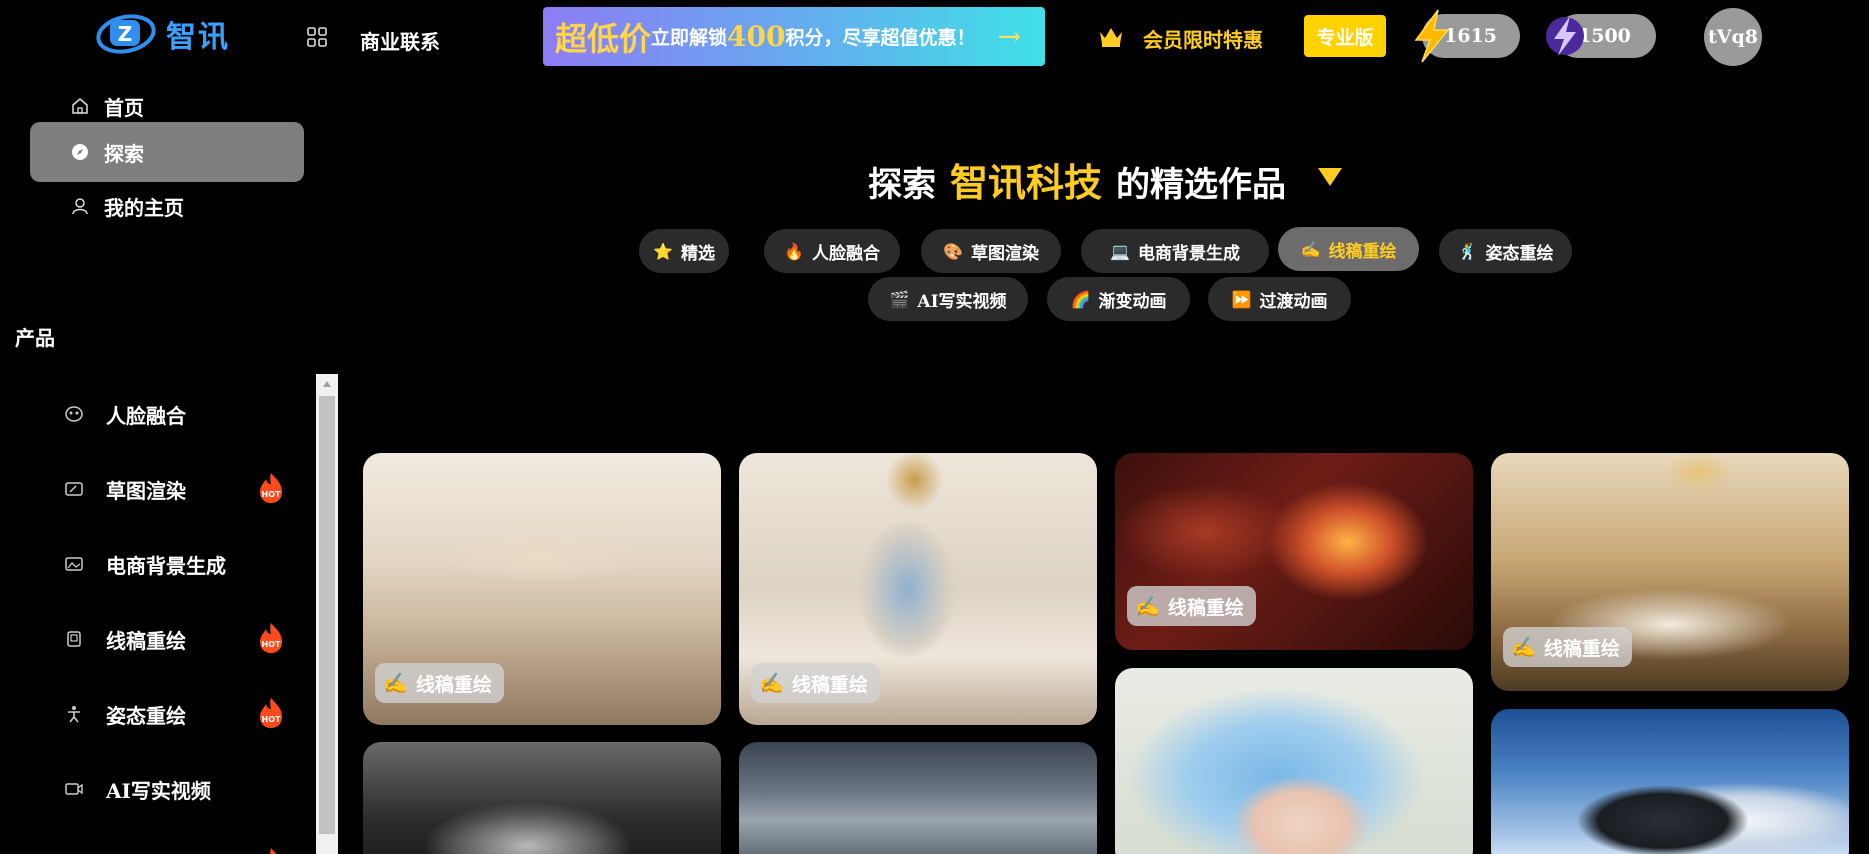  What do you see at coordinates (198, 37) in the screenshot?
I see `logo-text: 智讯` at bounding box center [198, 37].